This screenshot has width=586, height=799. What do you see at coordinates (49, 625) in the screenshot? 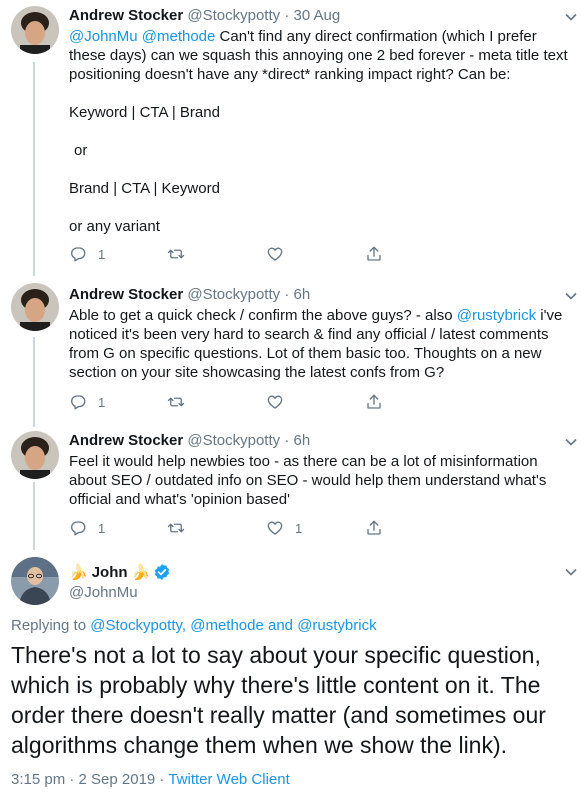
I see `replying-label: Replying to` at bounding box center [49, 625].